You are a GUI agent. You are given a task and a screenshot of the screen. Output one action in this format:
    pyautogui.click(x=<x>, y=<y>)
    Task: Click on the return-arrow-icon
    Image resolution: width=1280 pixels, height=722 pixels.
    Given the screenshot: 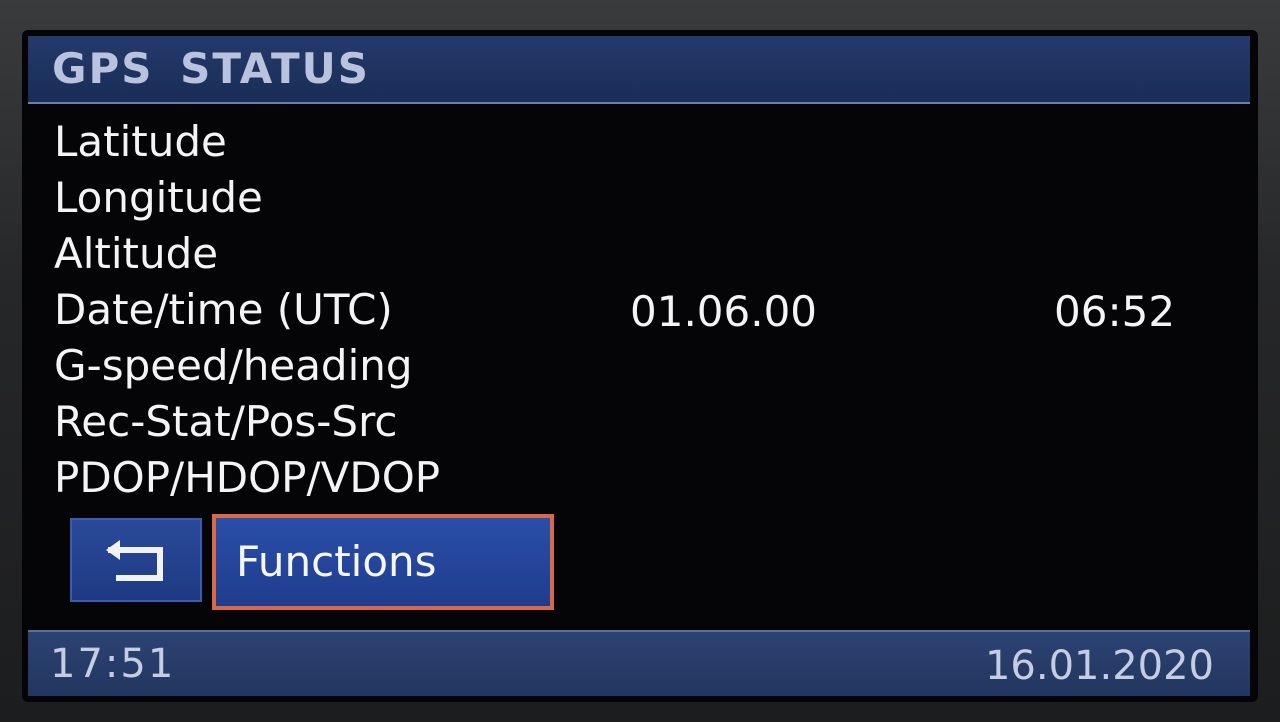 What is the action you would take?
    pyautogui.click(x=134, y=560)
    